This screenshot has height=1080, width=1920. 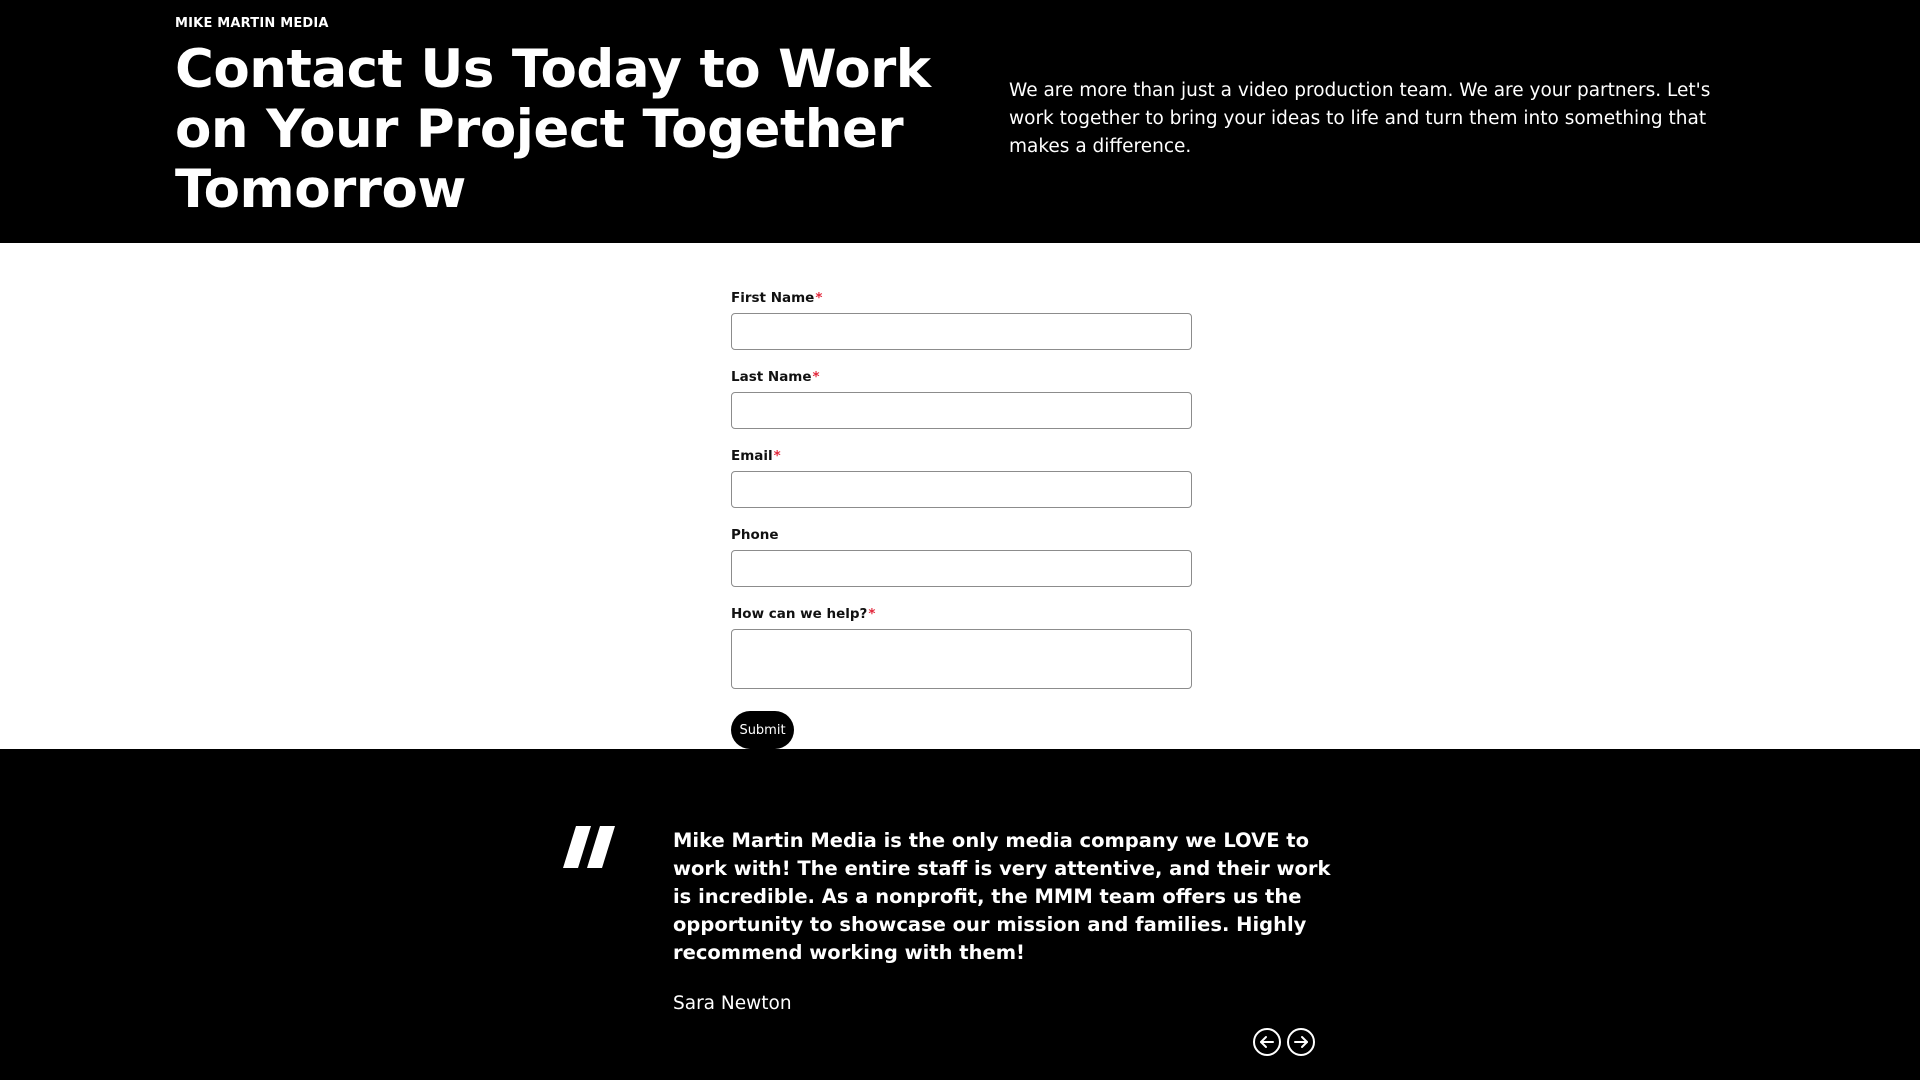 I want to click on submit-button: Submit, so click(x=762, y=730).